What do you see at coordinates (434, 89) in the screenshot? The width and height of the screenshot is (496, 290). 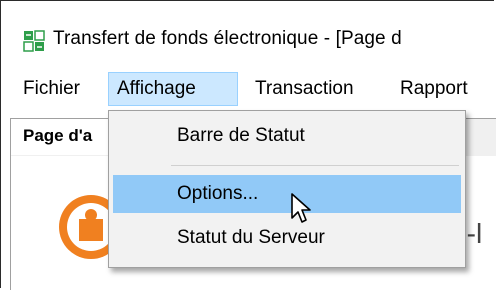 I see `menu-rapport: Rapport` at bounding box center [434, 89].